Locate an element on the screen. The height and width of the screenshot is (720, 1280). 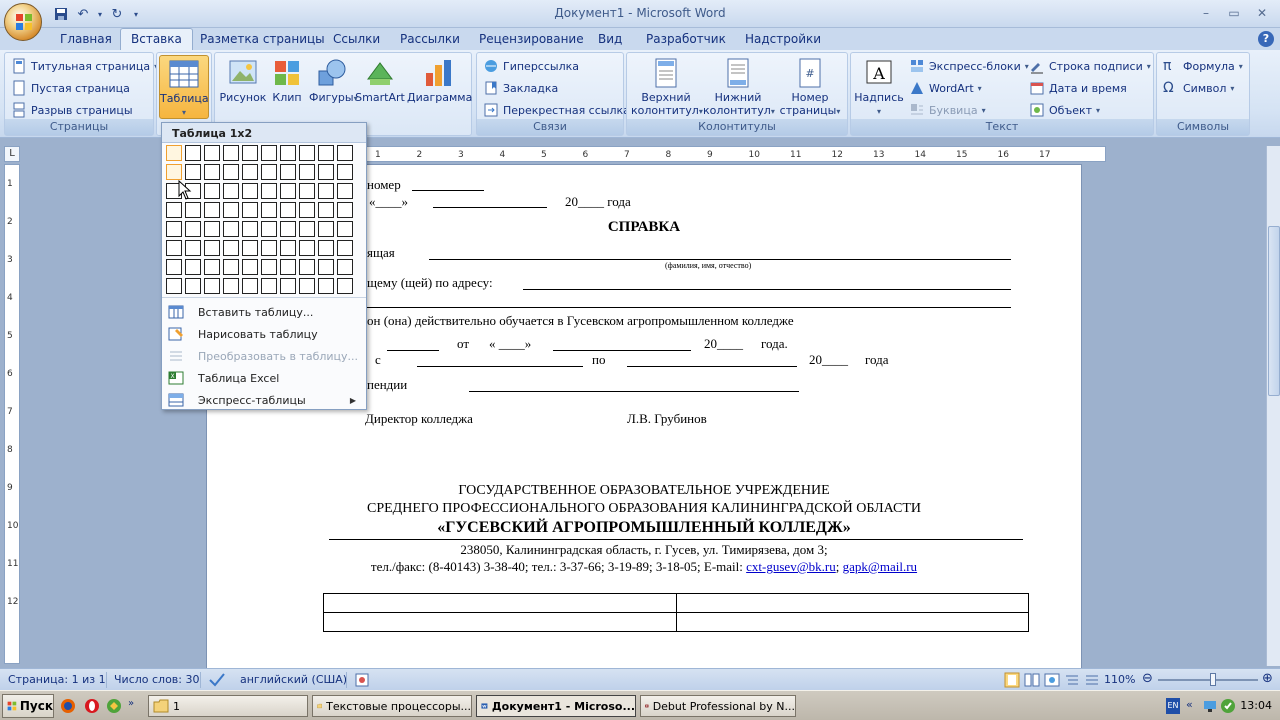
clipart-button: Клип is located at coordinates (287, 86).